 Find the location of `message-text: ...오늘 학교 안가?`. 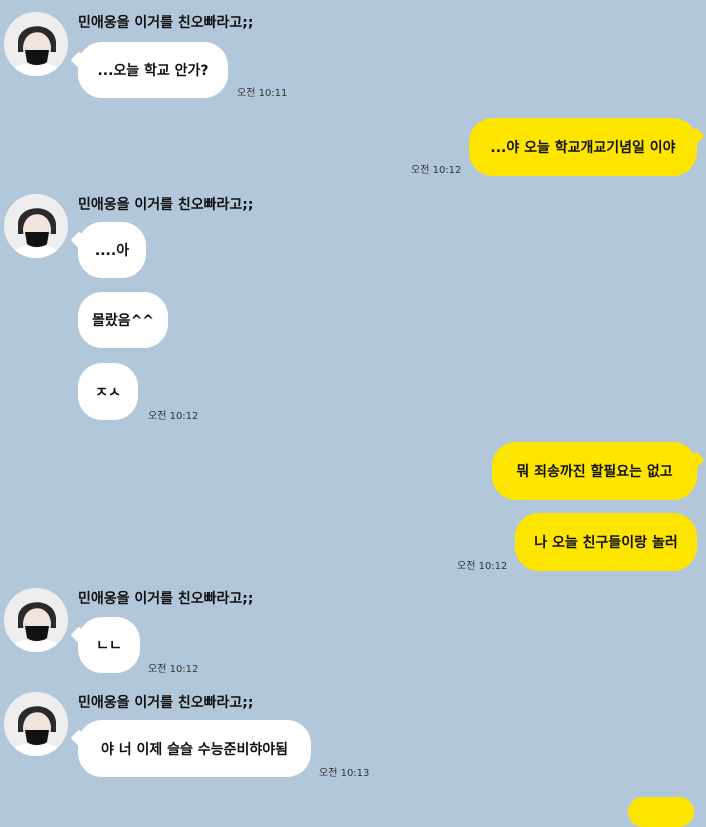

message-text: ...오늘 학교 안가? is located at coordinates (153, 71).